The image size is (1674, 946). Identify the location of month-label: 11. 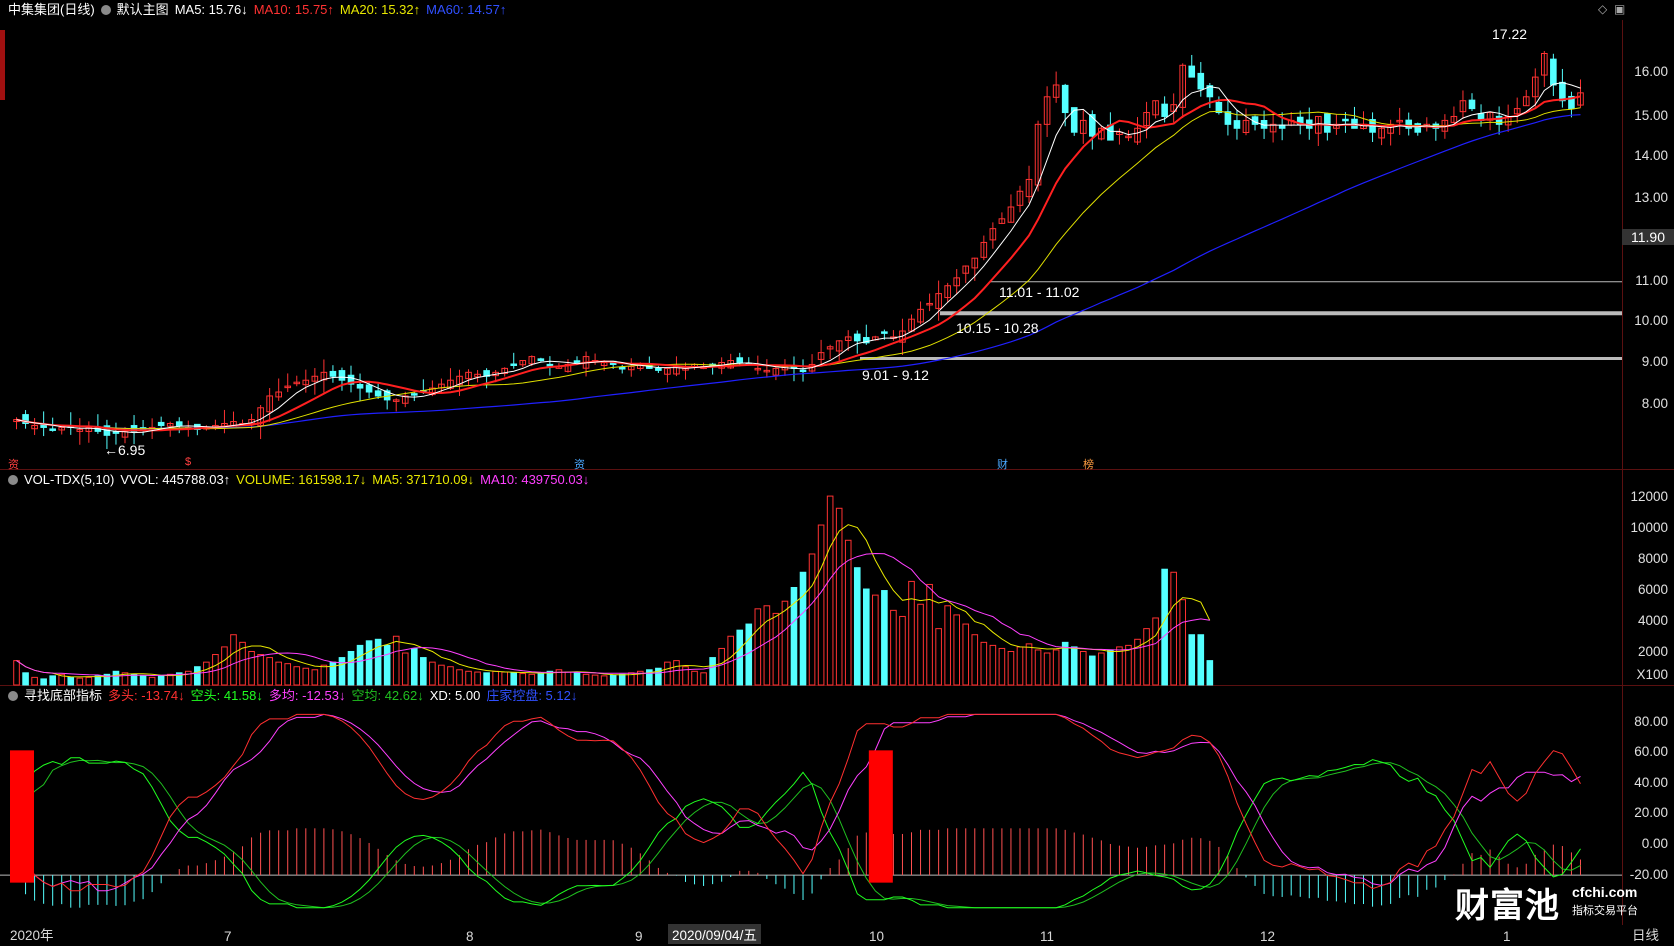
(1047, 936).